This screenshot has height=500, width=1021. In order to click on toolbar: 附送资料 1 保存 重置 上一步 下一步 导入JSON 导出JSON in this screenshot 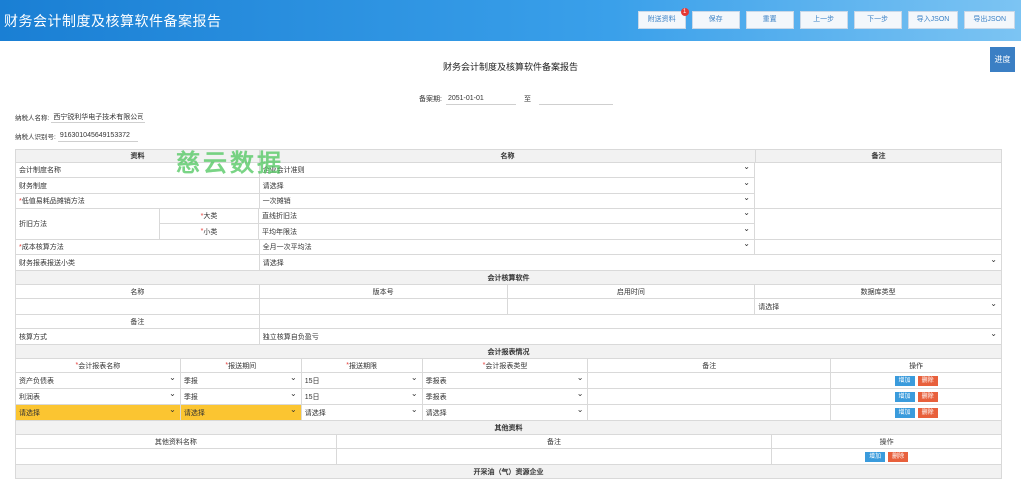, I will do `click(826, 18)`.